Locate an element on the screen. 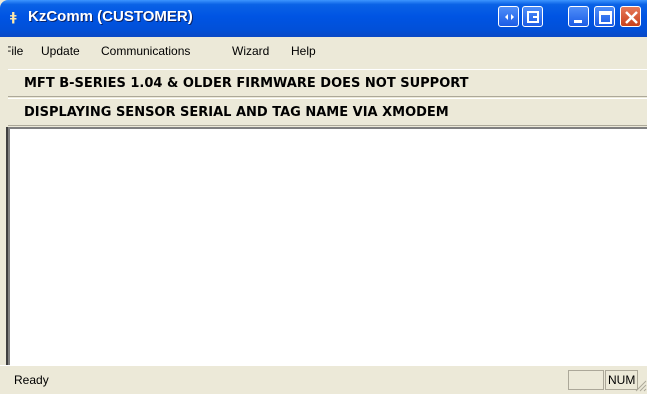  close-button is located at coordinates (630, 16).